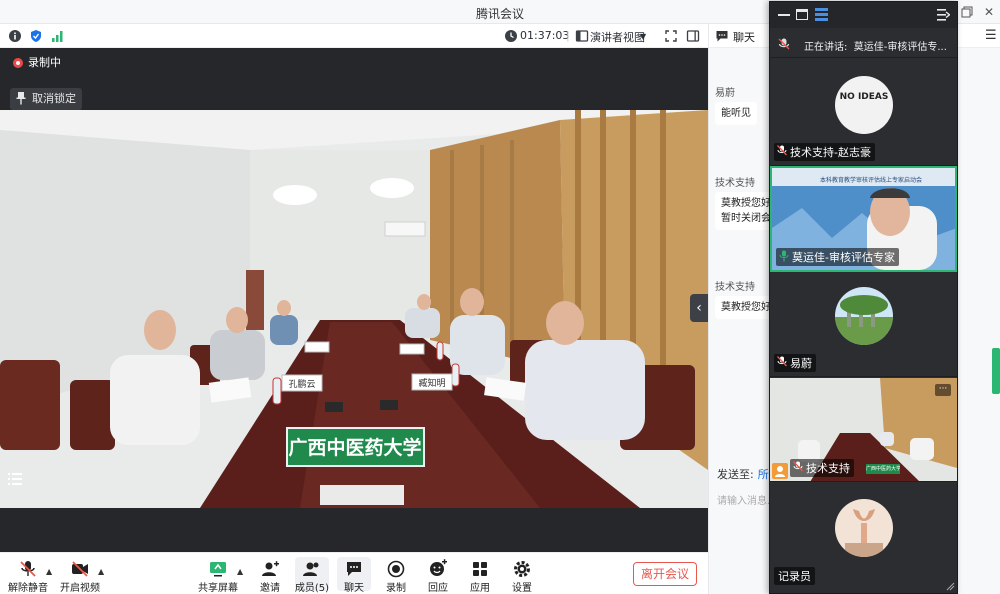  I want to click on members-button: 成员(5), so click(312, 575).